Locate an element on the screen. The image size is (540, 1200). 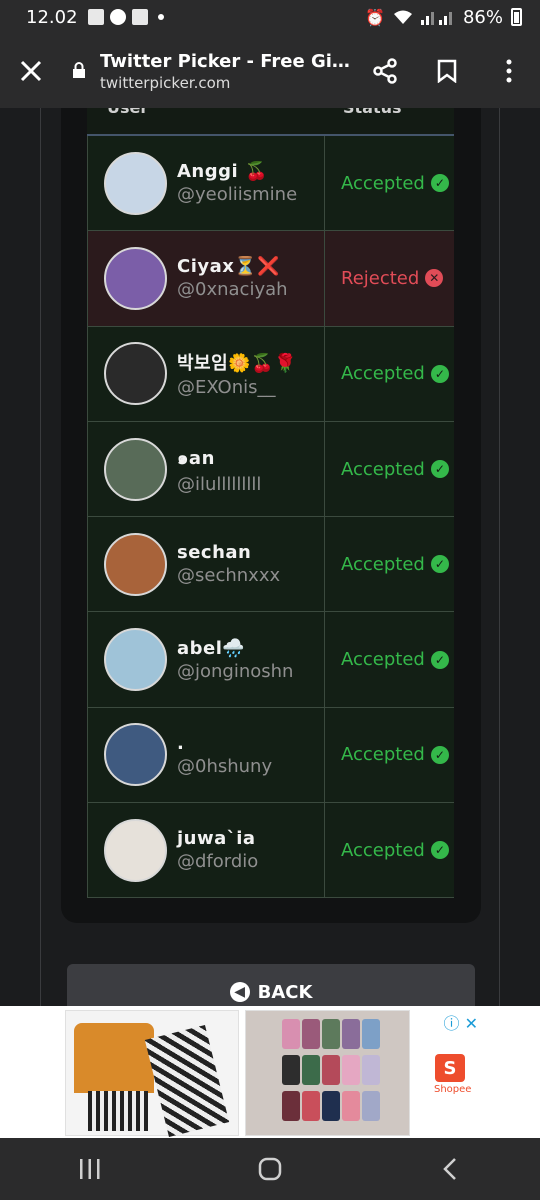
user-handle: @EXOnis__ is located at coordinates (226, 388).